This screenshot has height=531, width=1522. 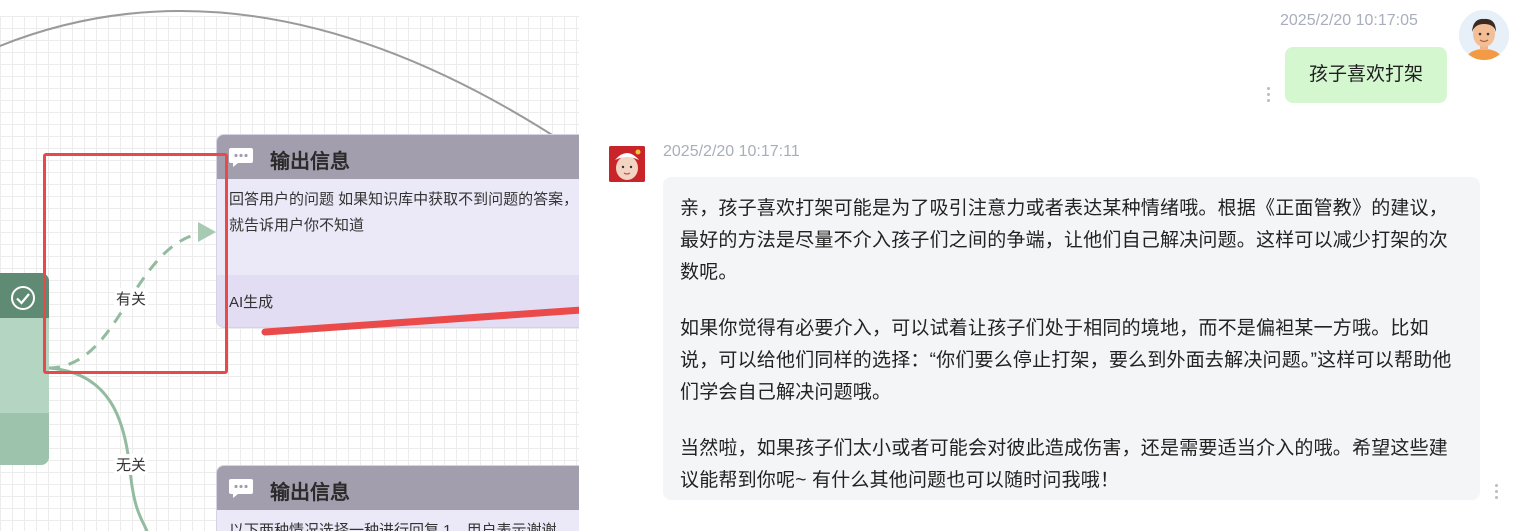 I want to click on bot-message-kebab-menu-icon, so click(x=1497, y=493).